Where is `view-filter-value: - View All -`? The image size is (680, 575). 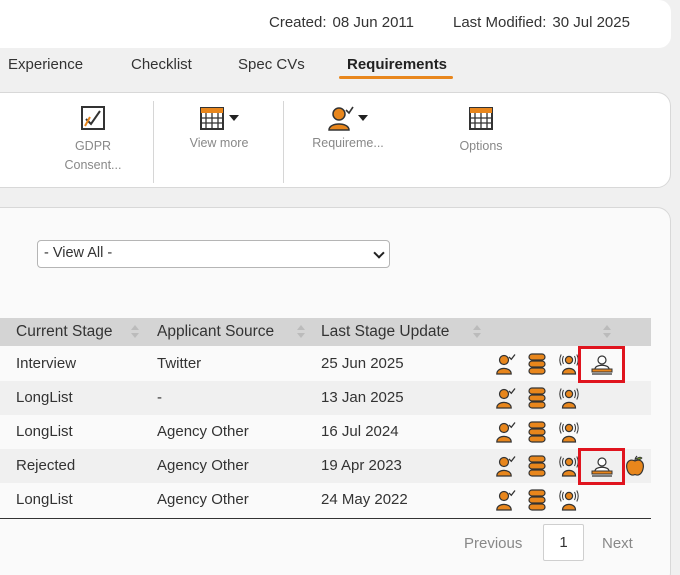
view-filter-value: - View All - is located at coordinates (78, 253).